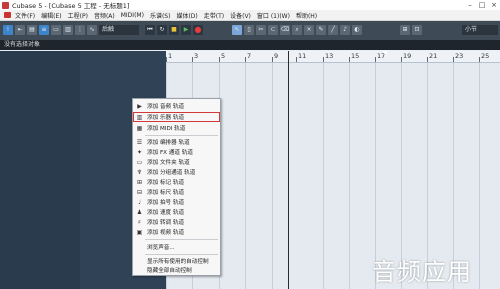 Image resolution: width=500 pixels, height=289 pixels. Describe the element at coordinates (176, 212) in the screenshot. I see `menu-add-tempo-track: ♟ 添加 速度 轨道` at that location.